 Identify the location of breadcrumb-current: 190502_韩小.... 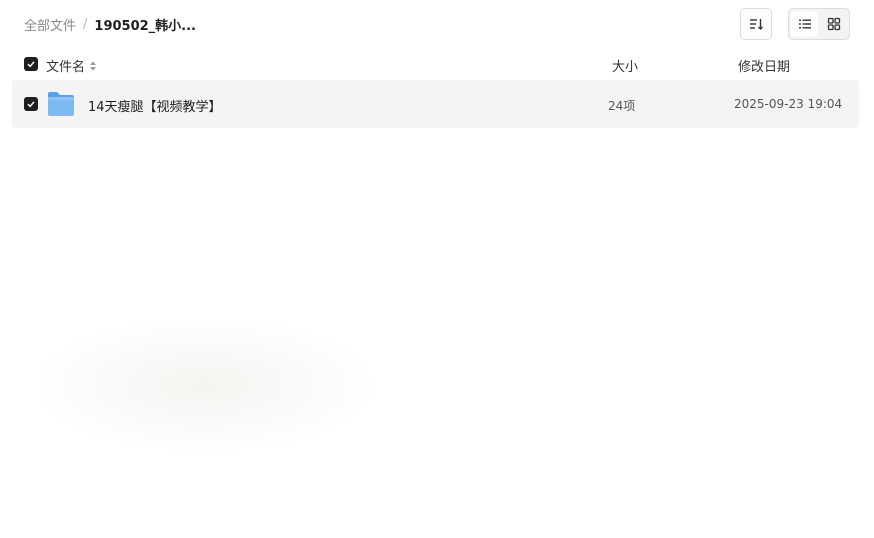
(145, 26).